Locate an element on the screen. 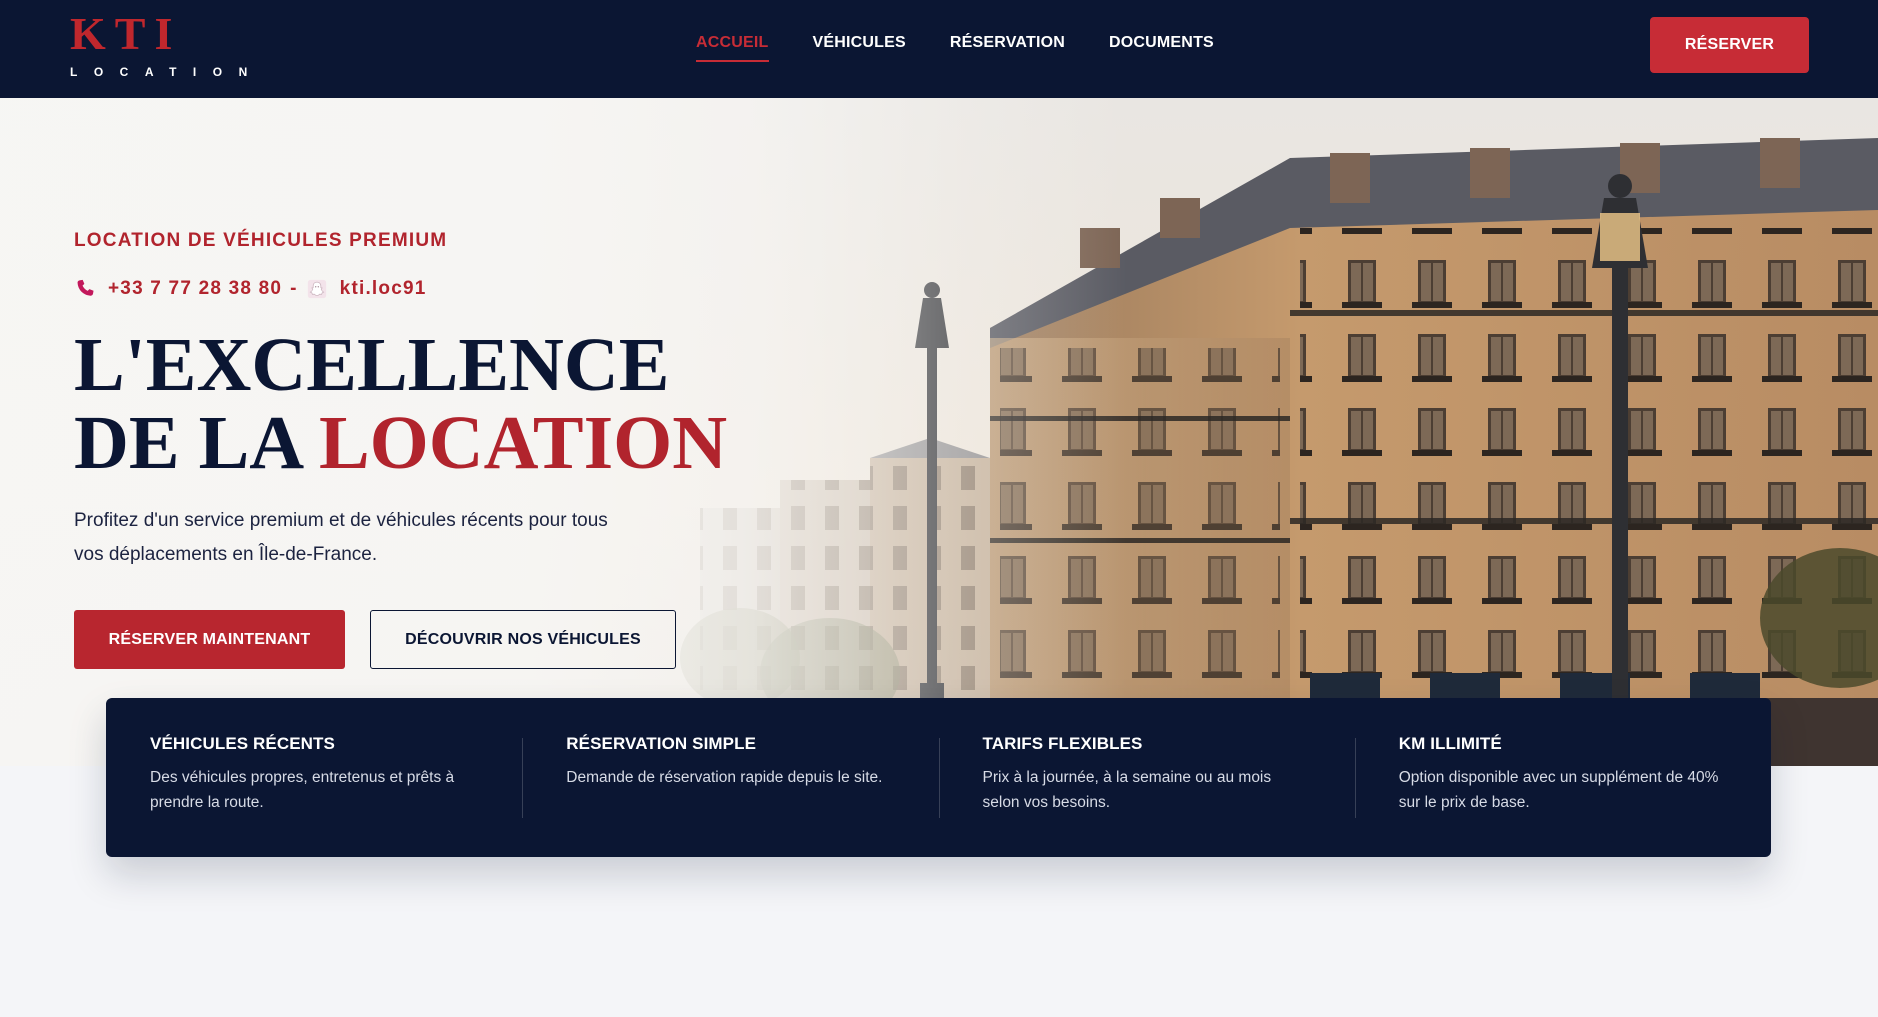  main-nav: ACCUEIL VÉHICULES RÉSERVATION DOCUMENTS is located at coordinates (955, 48).